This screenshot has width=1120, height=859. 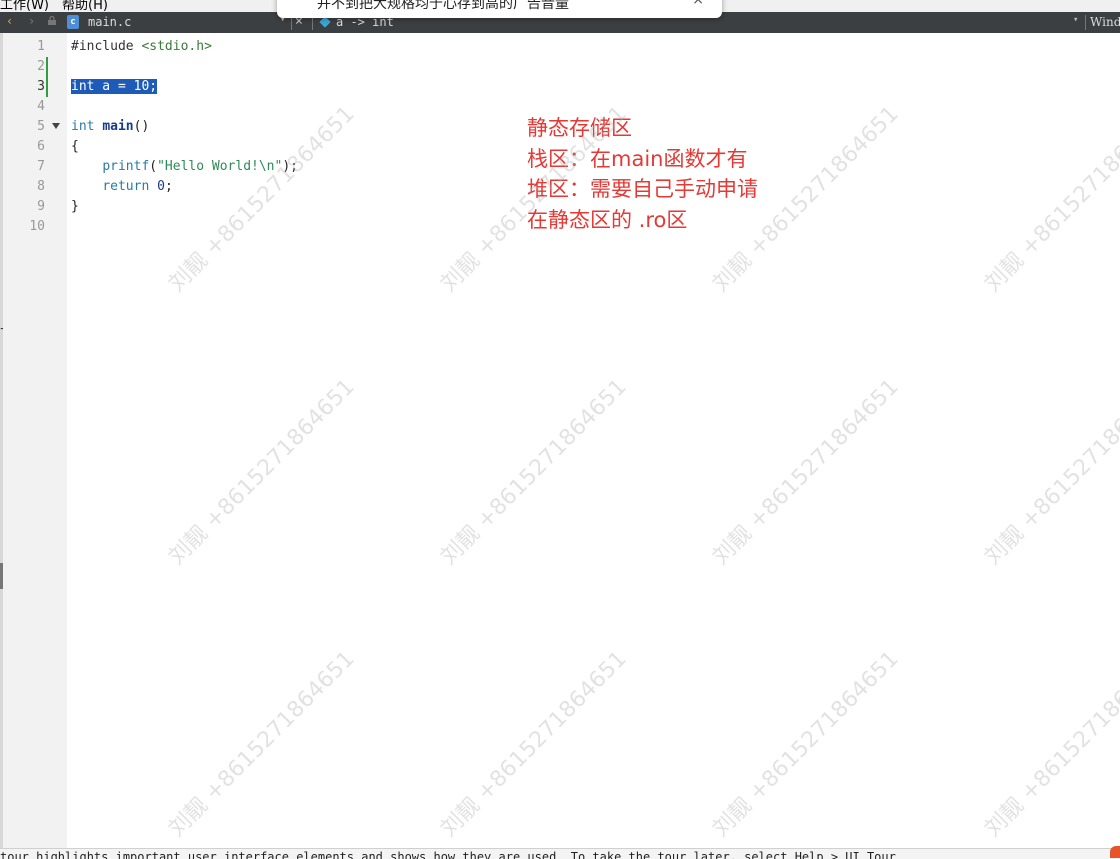 I want to click on code-line-9: }, so click(x=75, y=206).